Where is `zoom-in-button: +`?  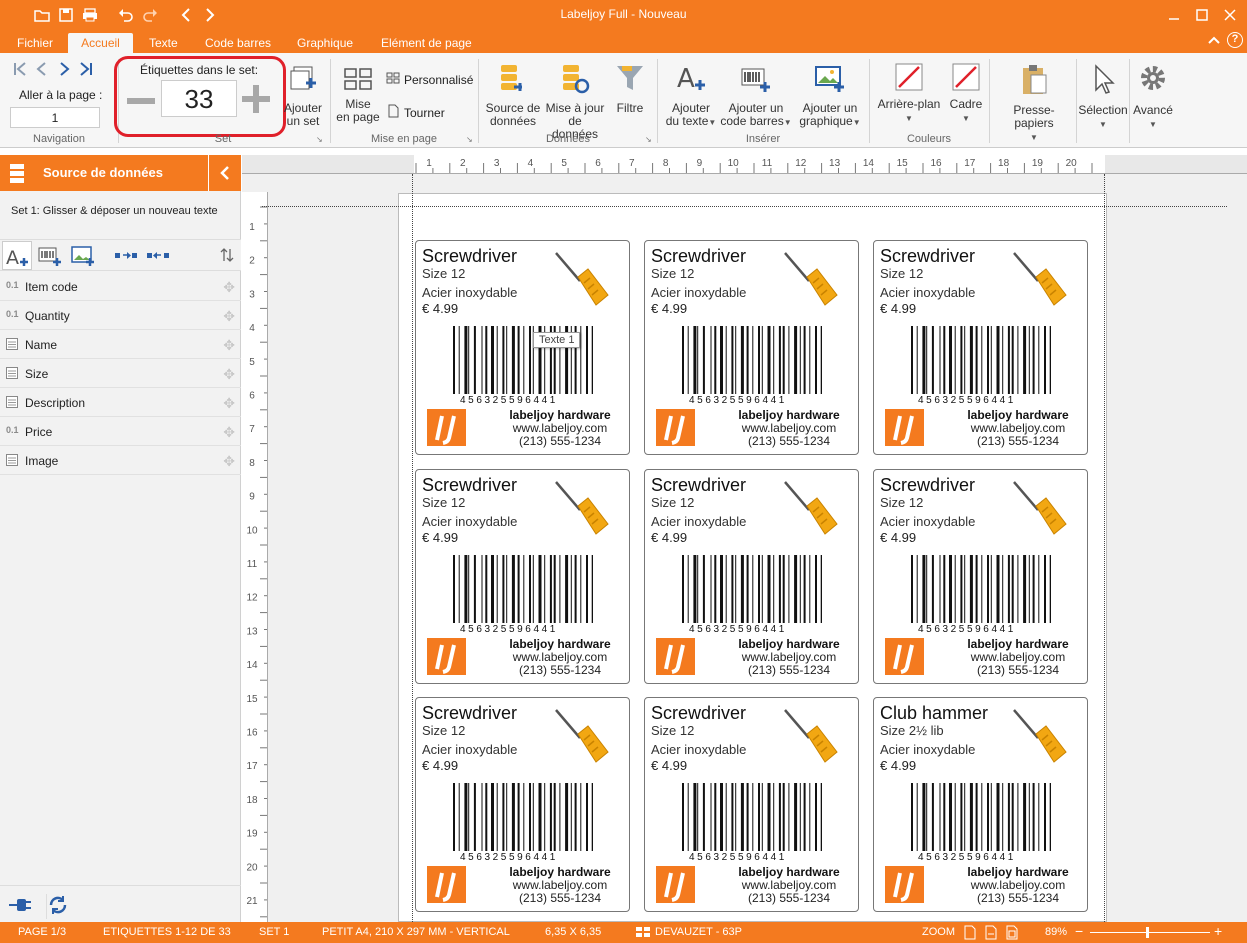
zoom-in-button: + is located at coordinates (1218, 931).